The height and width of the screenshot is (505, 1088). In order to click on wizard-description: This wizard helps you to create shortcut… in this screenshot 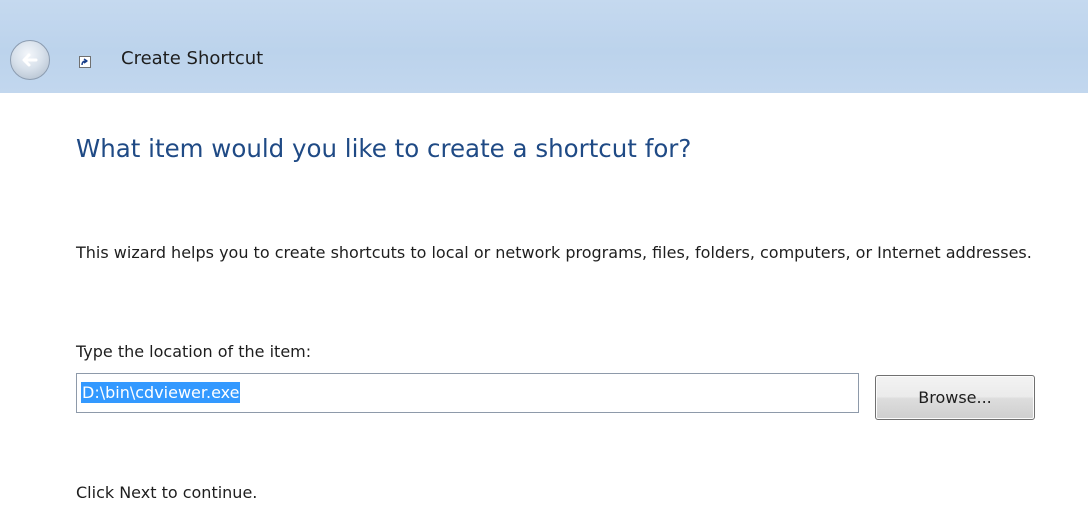, I will do `click(554, 252)`.